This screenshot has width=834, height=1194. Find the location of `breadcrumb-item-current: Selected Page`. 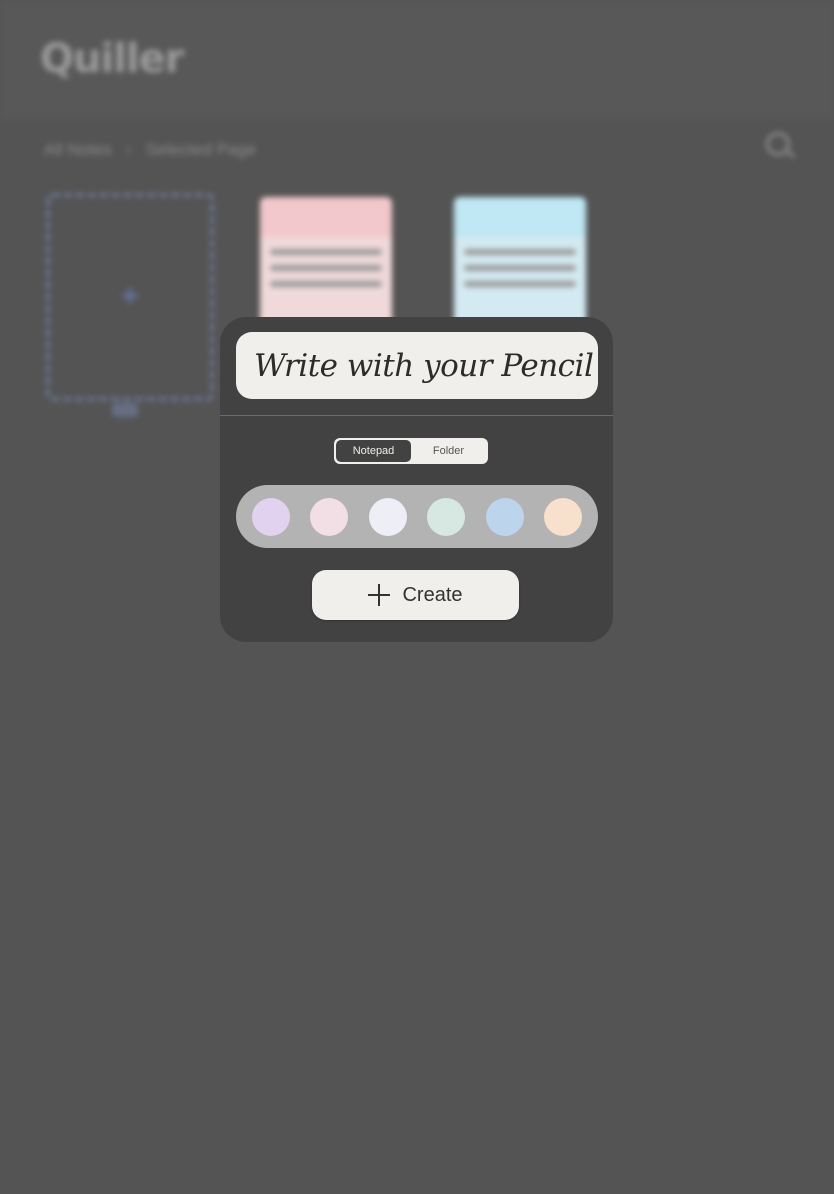

breadcrumb-item-current: Selected Page is located at coordinates (201, 149).